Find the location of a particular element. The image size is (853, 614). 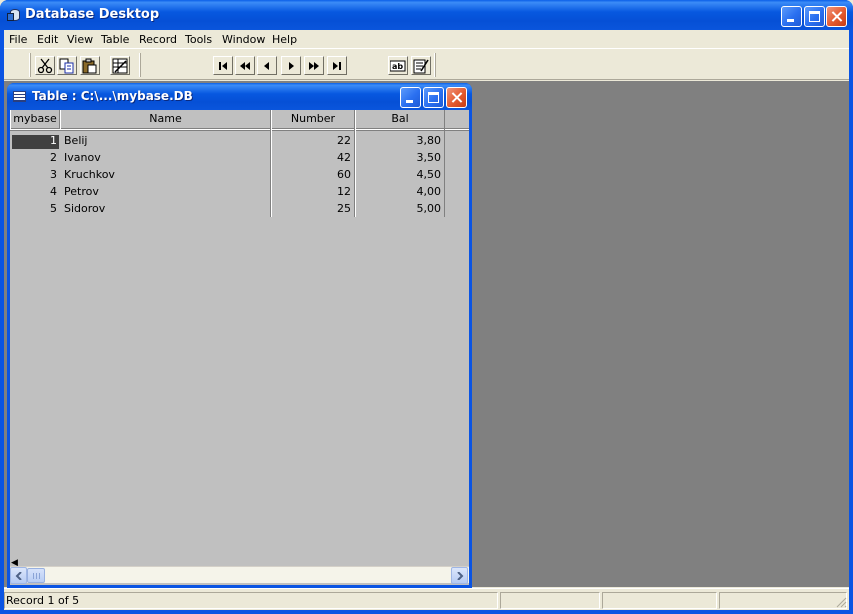

copy-icon is located at coordinates (66, 66).